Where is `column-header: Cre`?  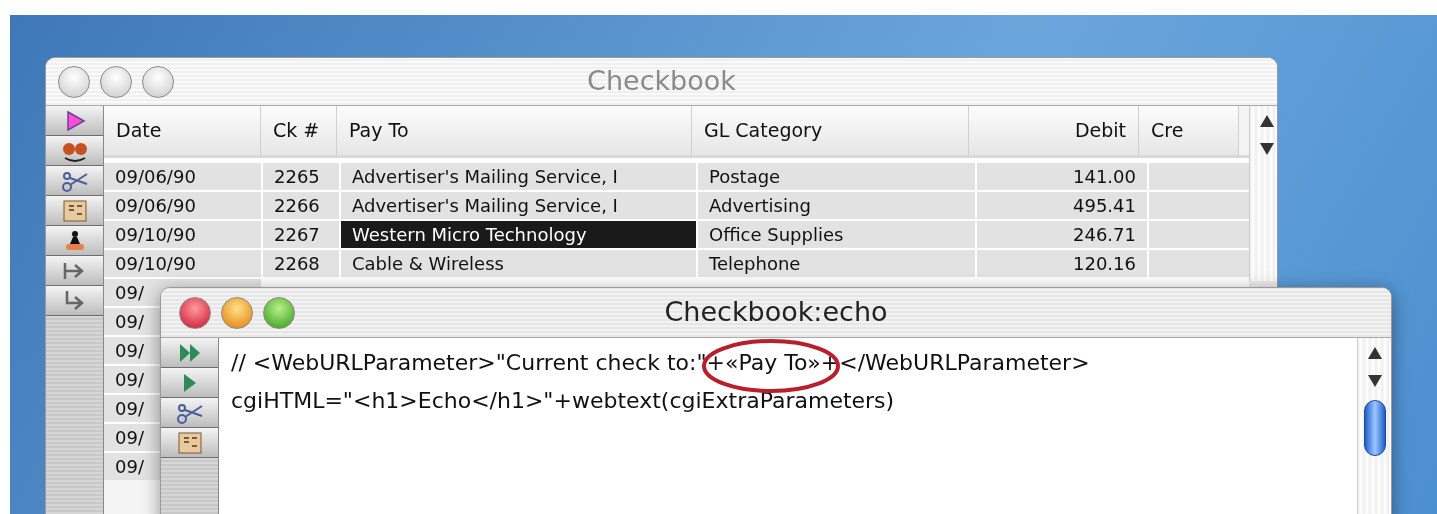 column-header: Cre is located at coordinates (1189, 130).